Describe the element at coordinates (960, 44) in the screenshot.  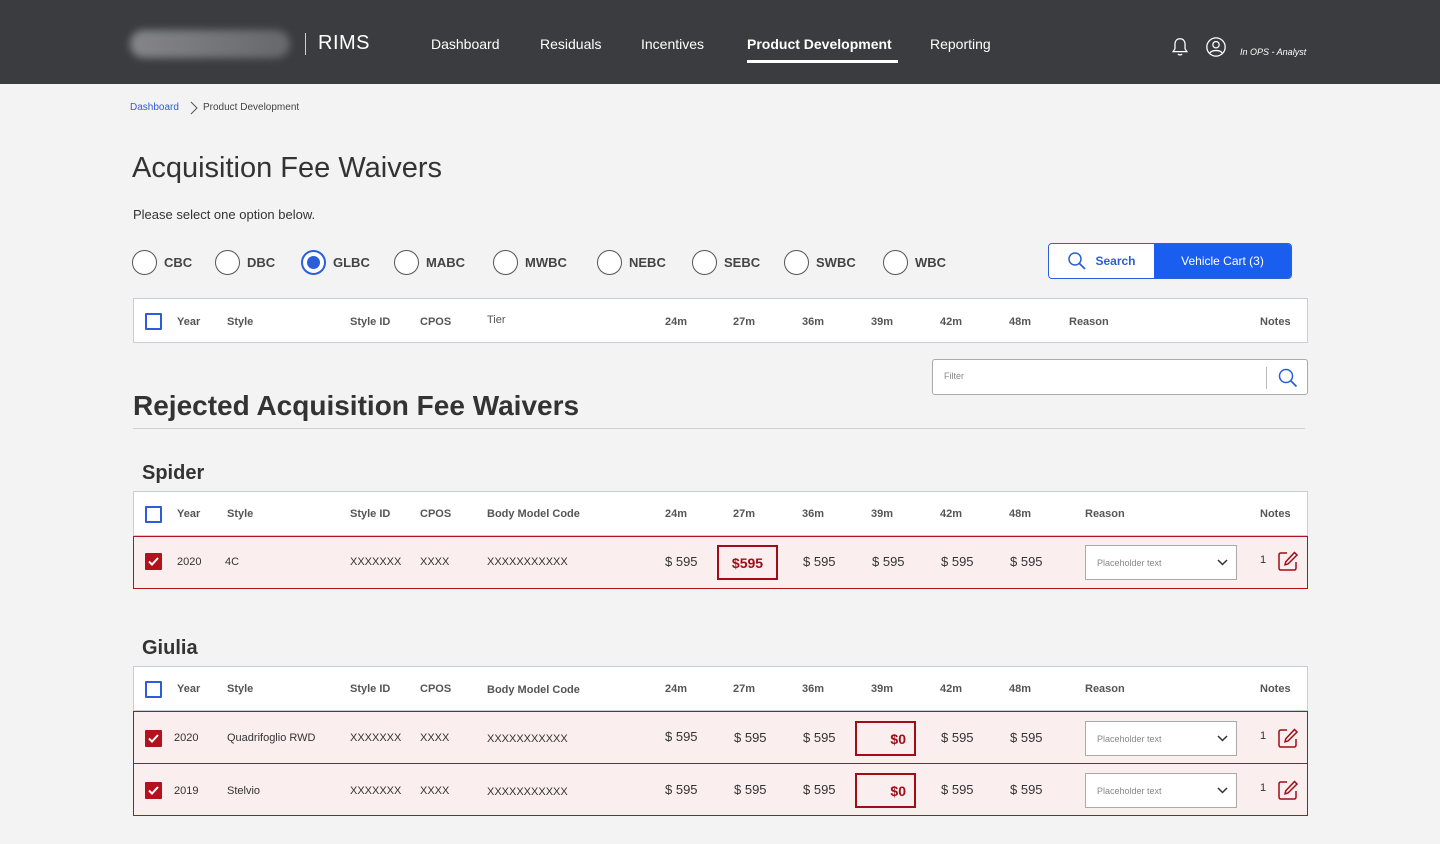
I see `nav-reporting: Reporting` at that location.